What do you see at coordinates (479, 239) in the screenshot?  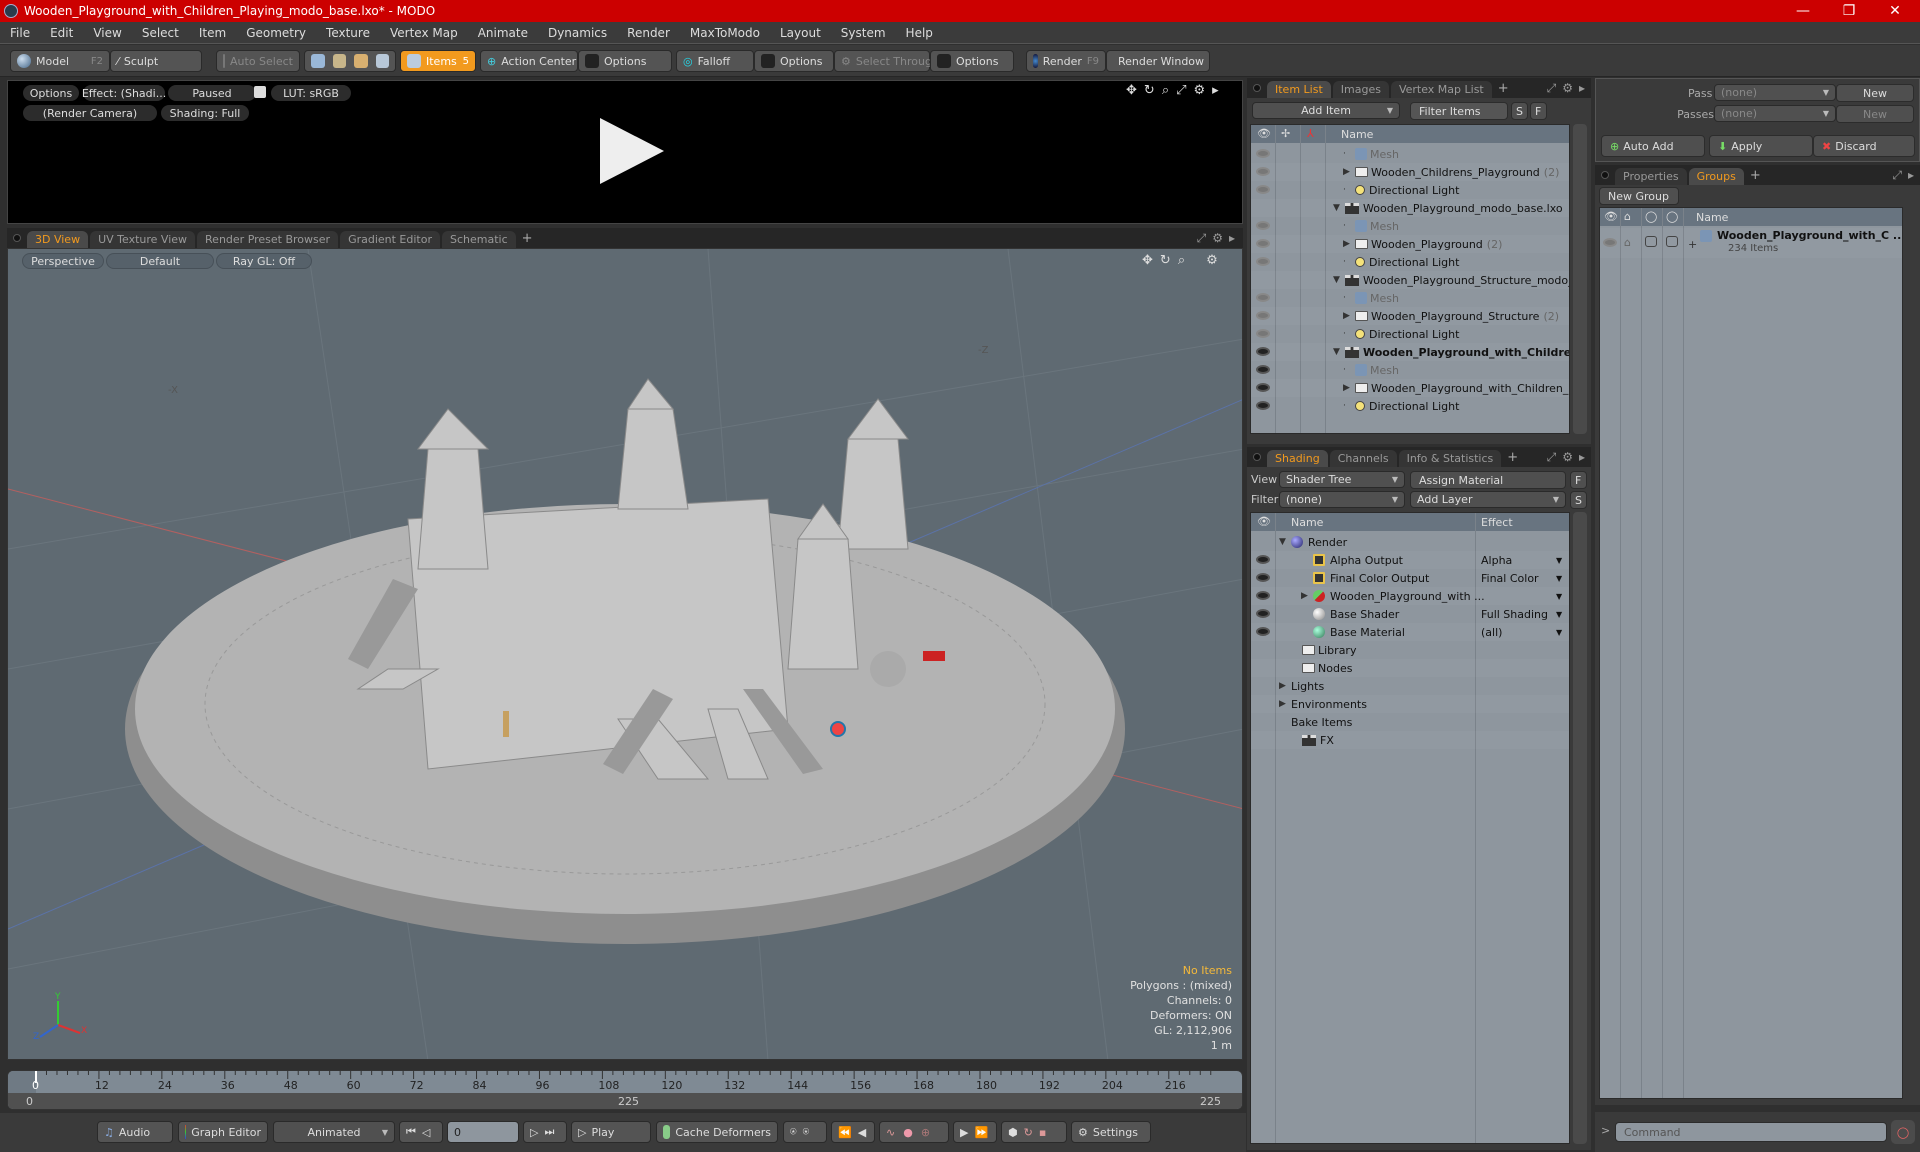 I see `tab-schematic: Schematic` at bounding box center [479, 239].